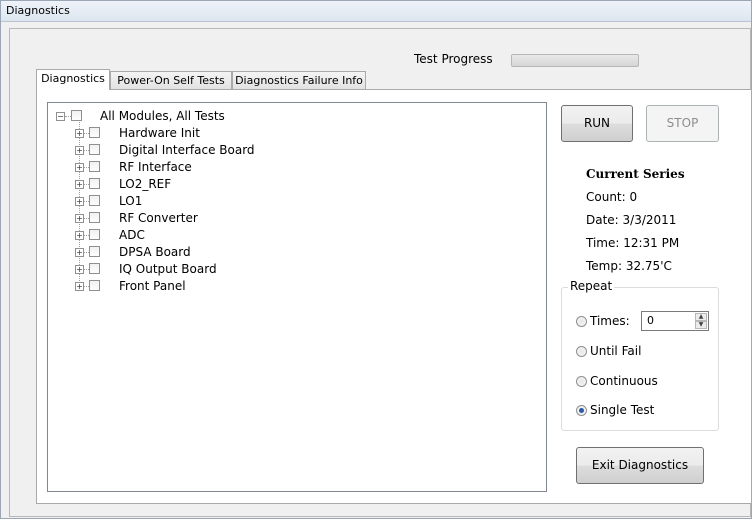 The width and height of the screenshot is (752, 519). I want to click on tree-root-label: All Modules, All Tests, so click(162, 116).